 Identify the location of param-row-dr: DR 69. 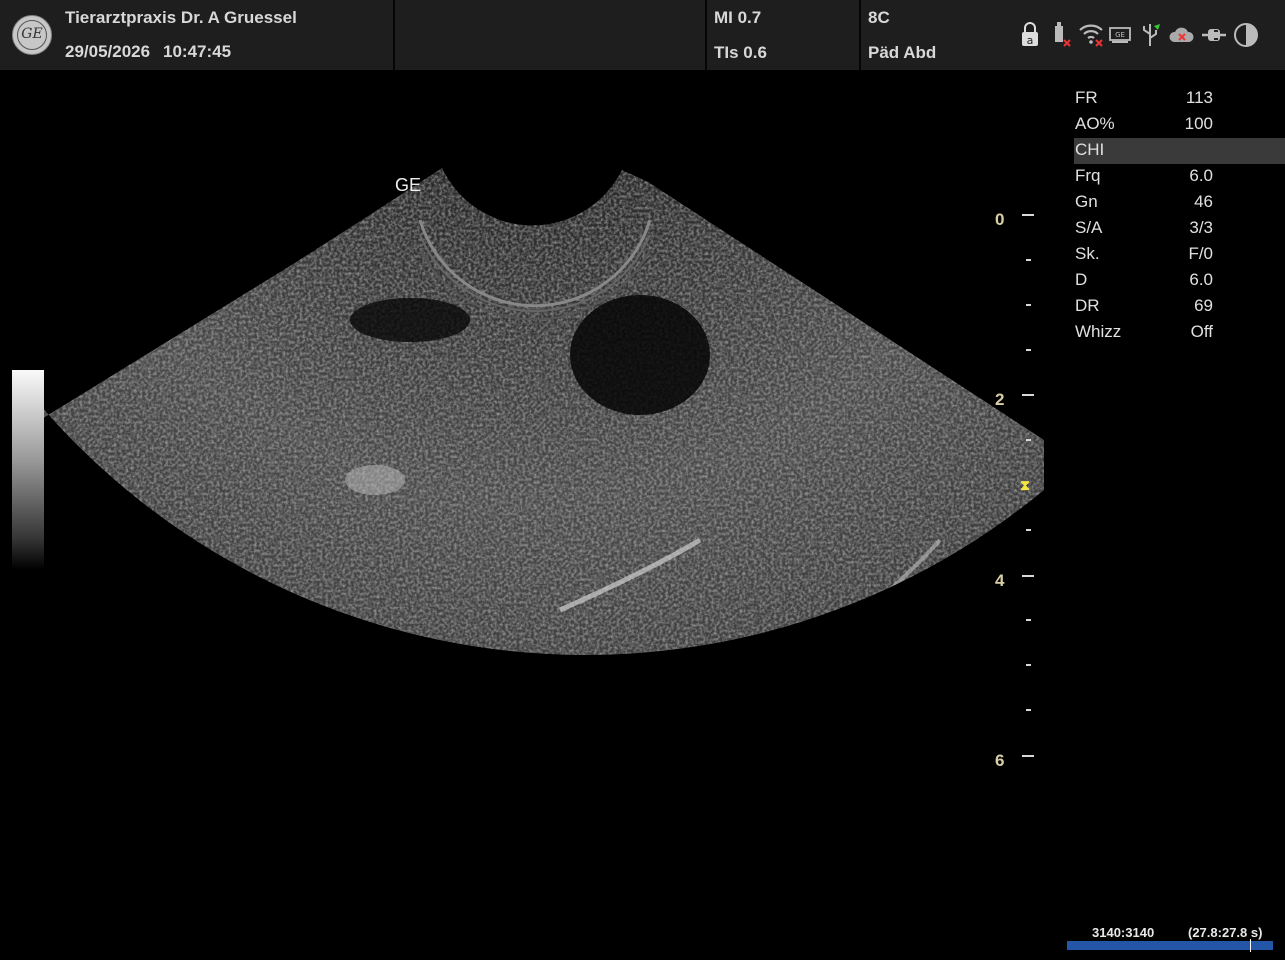
(1179, 307).